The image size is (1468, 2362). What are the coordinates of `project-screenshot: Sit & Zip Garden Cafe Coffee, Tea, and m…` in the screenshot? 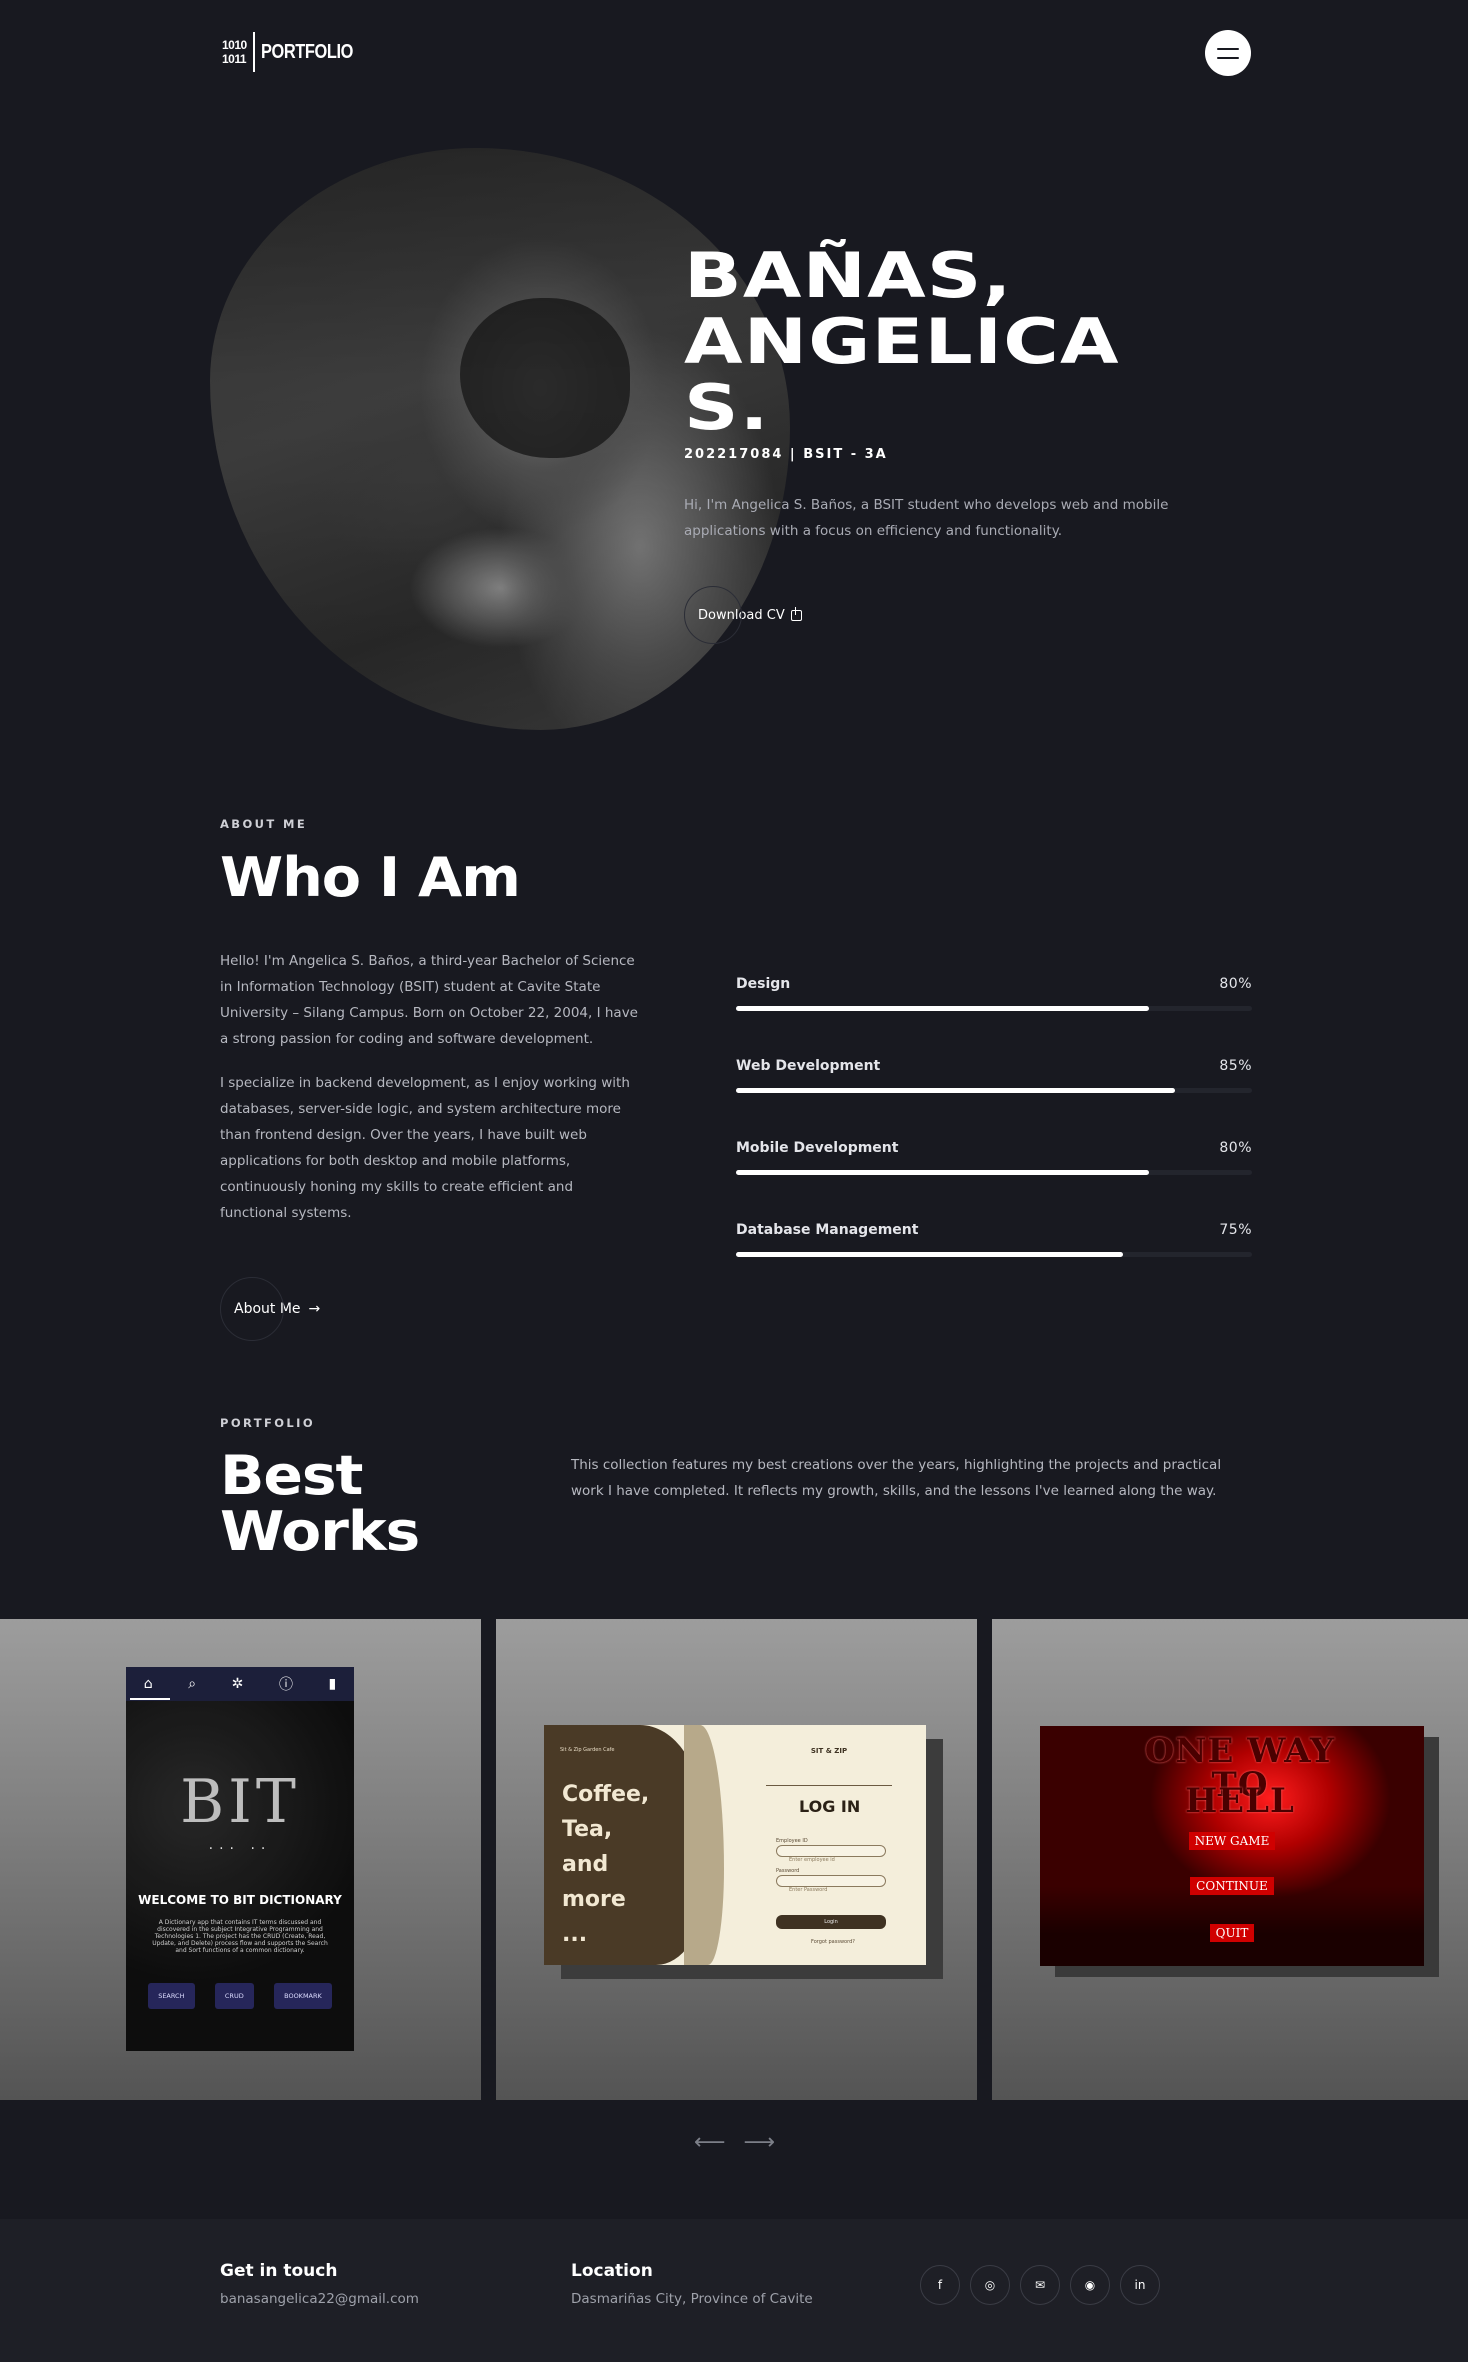 It's located at (735, 1845).